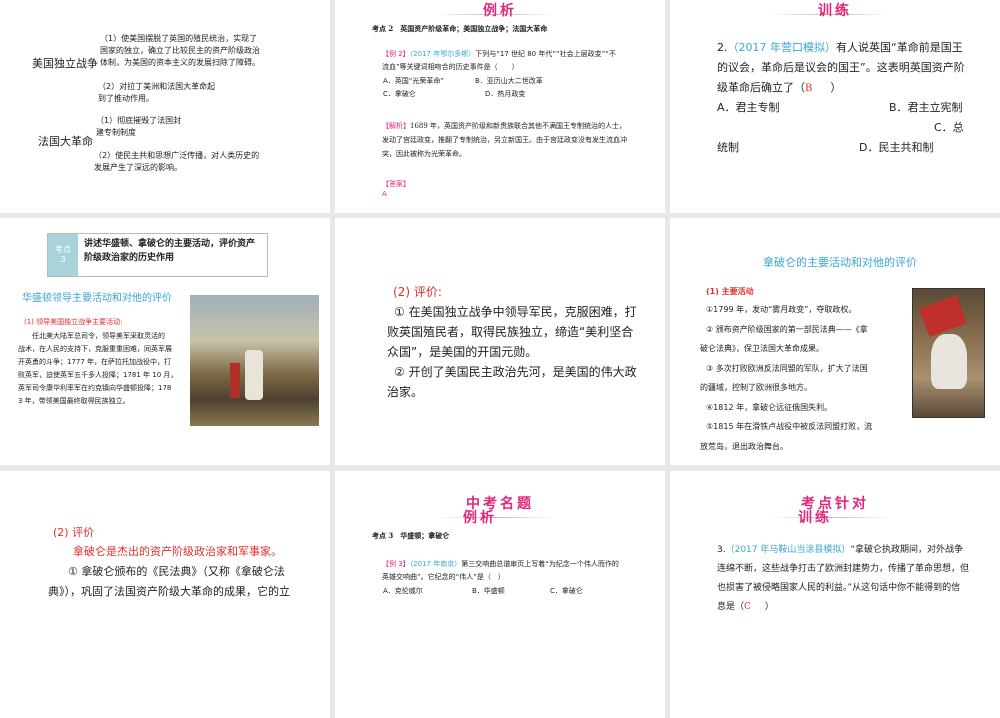 The height and width of the screenshot is (718, 1000). What do you see at coordinates (63, 255) in the screenshot?
I see `topic-key: 考点 3` at bounding box center [63, 255].